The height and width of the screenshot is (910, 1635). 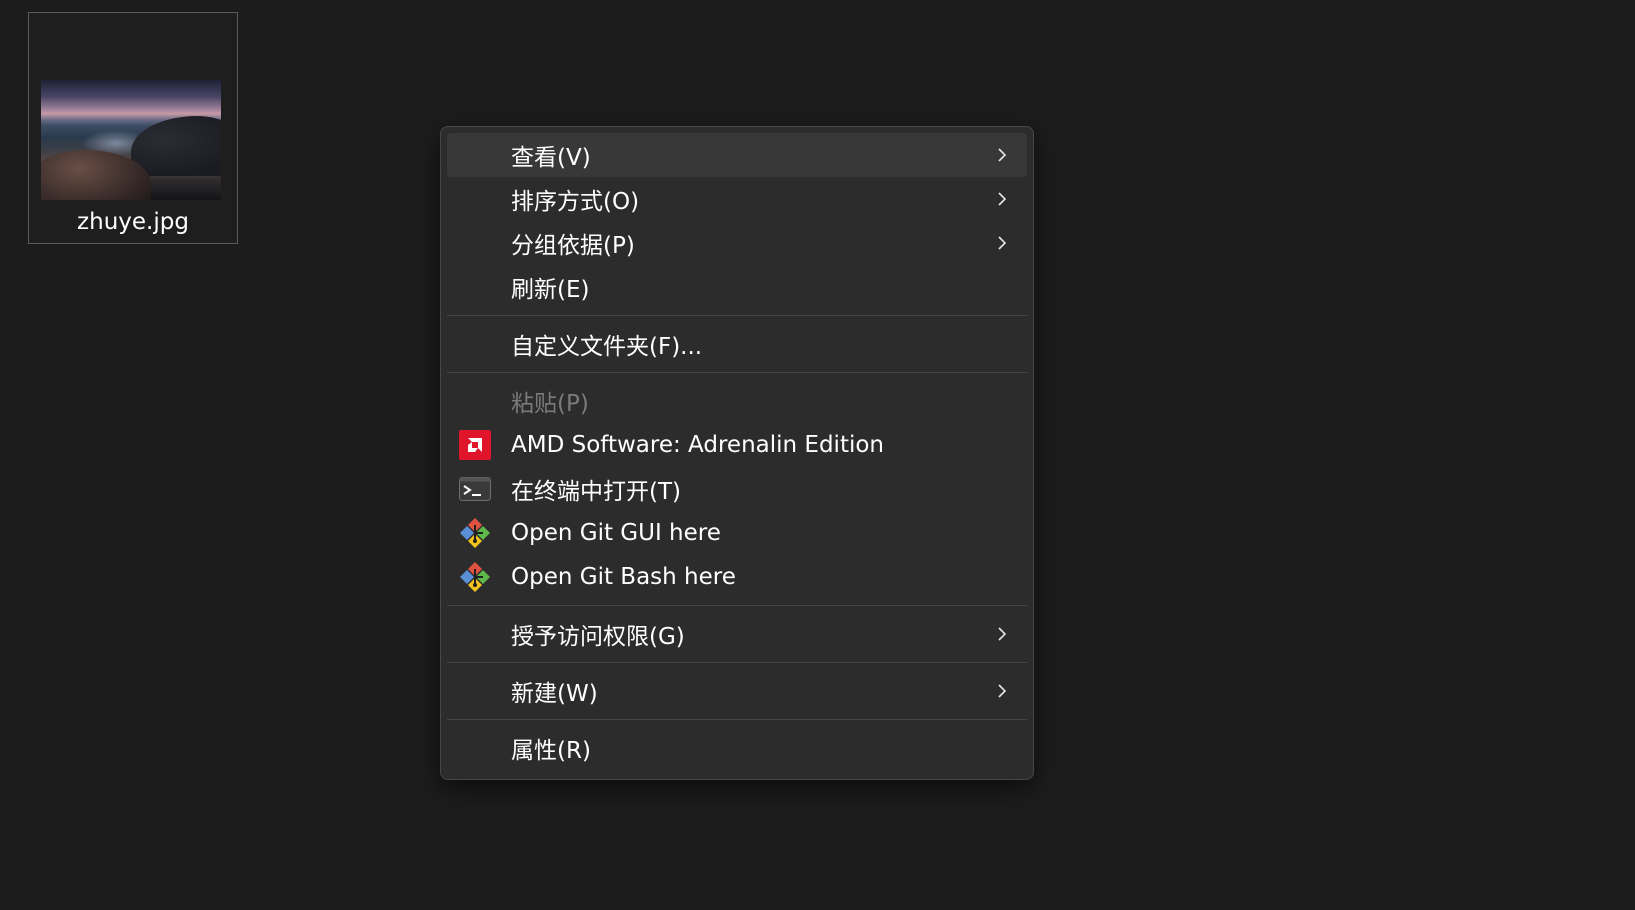 What do you see at coordinates (133, 222) in the screenshot?
I see `file-name-label: zhuye.jpg` at bounding box center [133, 222].